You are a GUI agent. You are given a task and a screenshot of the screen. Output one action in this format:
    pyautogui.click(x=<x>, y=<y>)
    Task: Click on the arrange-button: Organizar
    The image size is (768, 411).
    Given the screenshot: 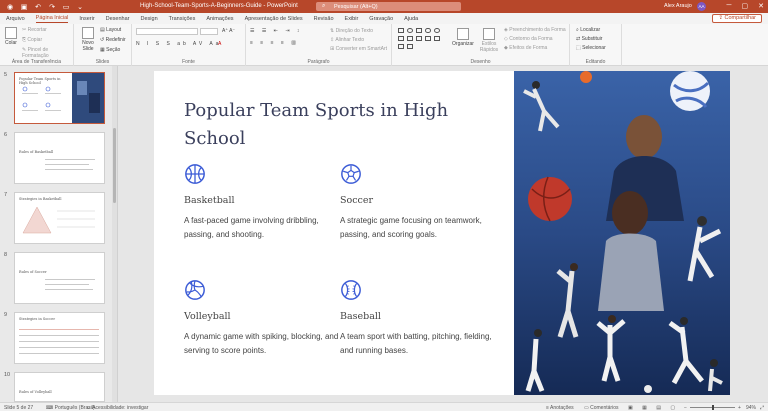 What is the action you would take?
    pyautogui.click(x=463, y=37)
    